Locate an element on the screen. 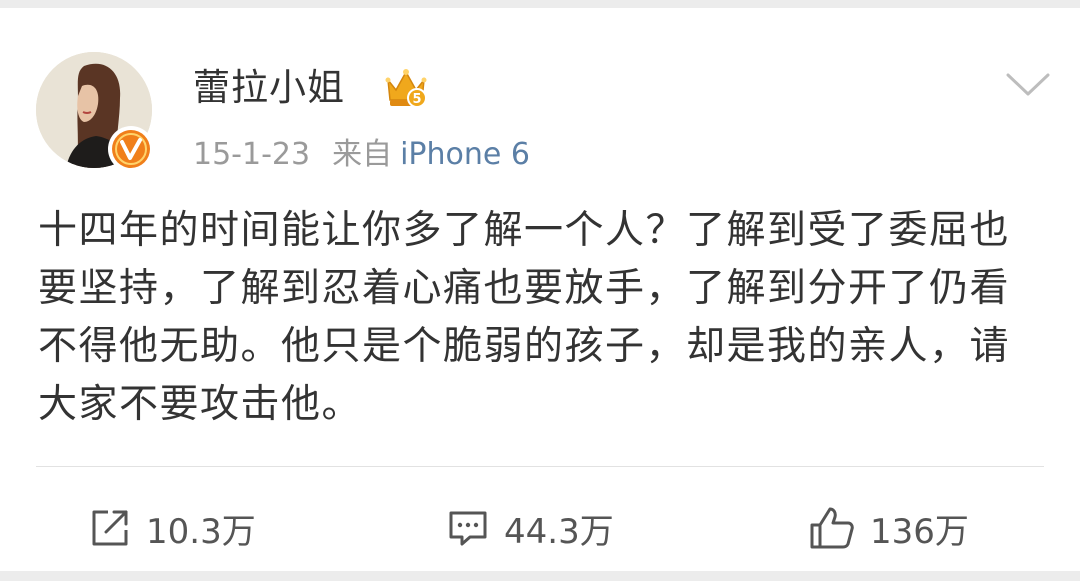 The height and width of the screenshot is (581, 1080). source-prefix: 来自 is located at coordinates (362, 154).